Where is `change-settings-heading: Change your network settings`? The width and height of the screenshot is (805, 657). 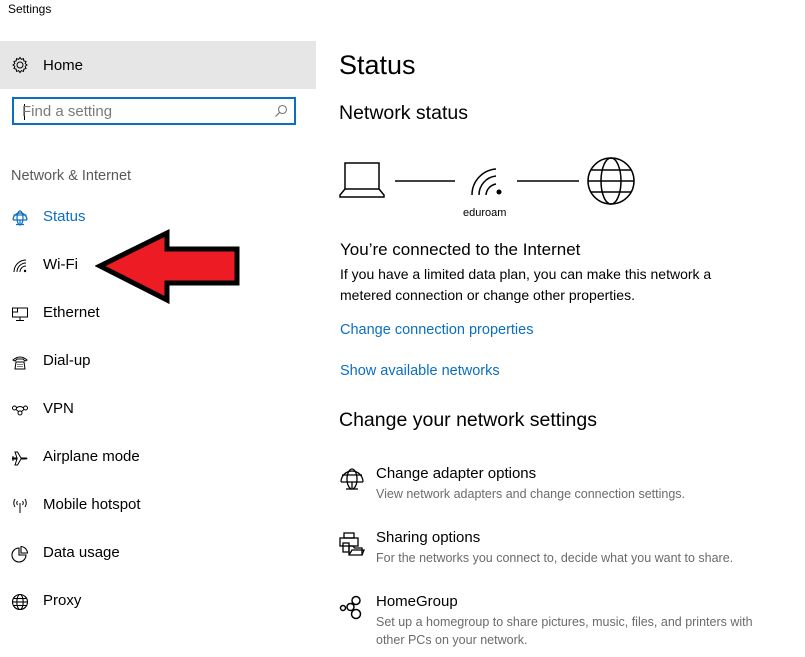
change-settings-heading: Change your network settings is located at coordinates (468, 420).